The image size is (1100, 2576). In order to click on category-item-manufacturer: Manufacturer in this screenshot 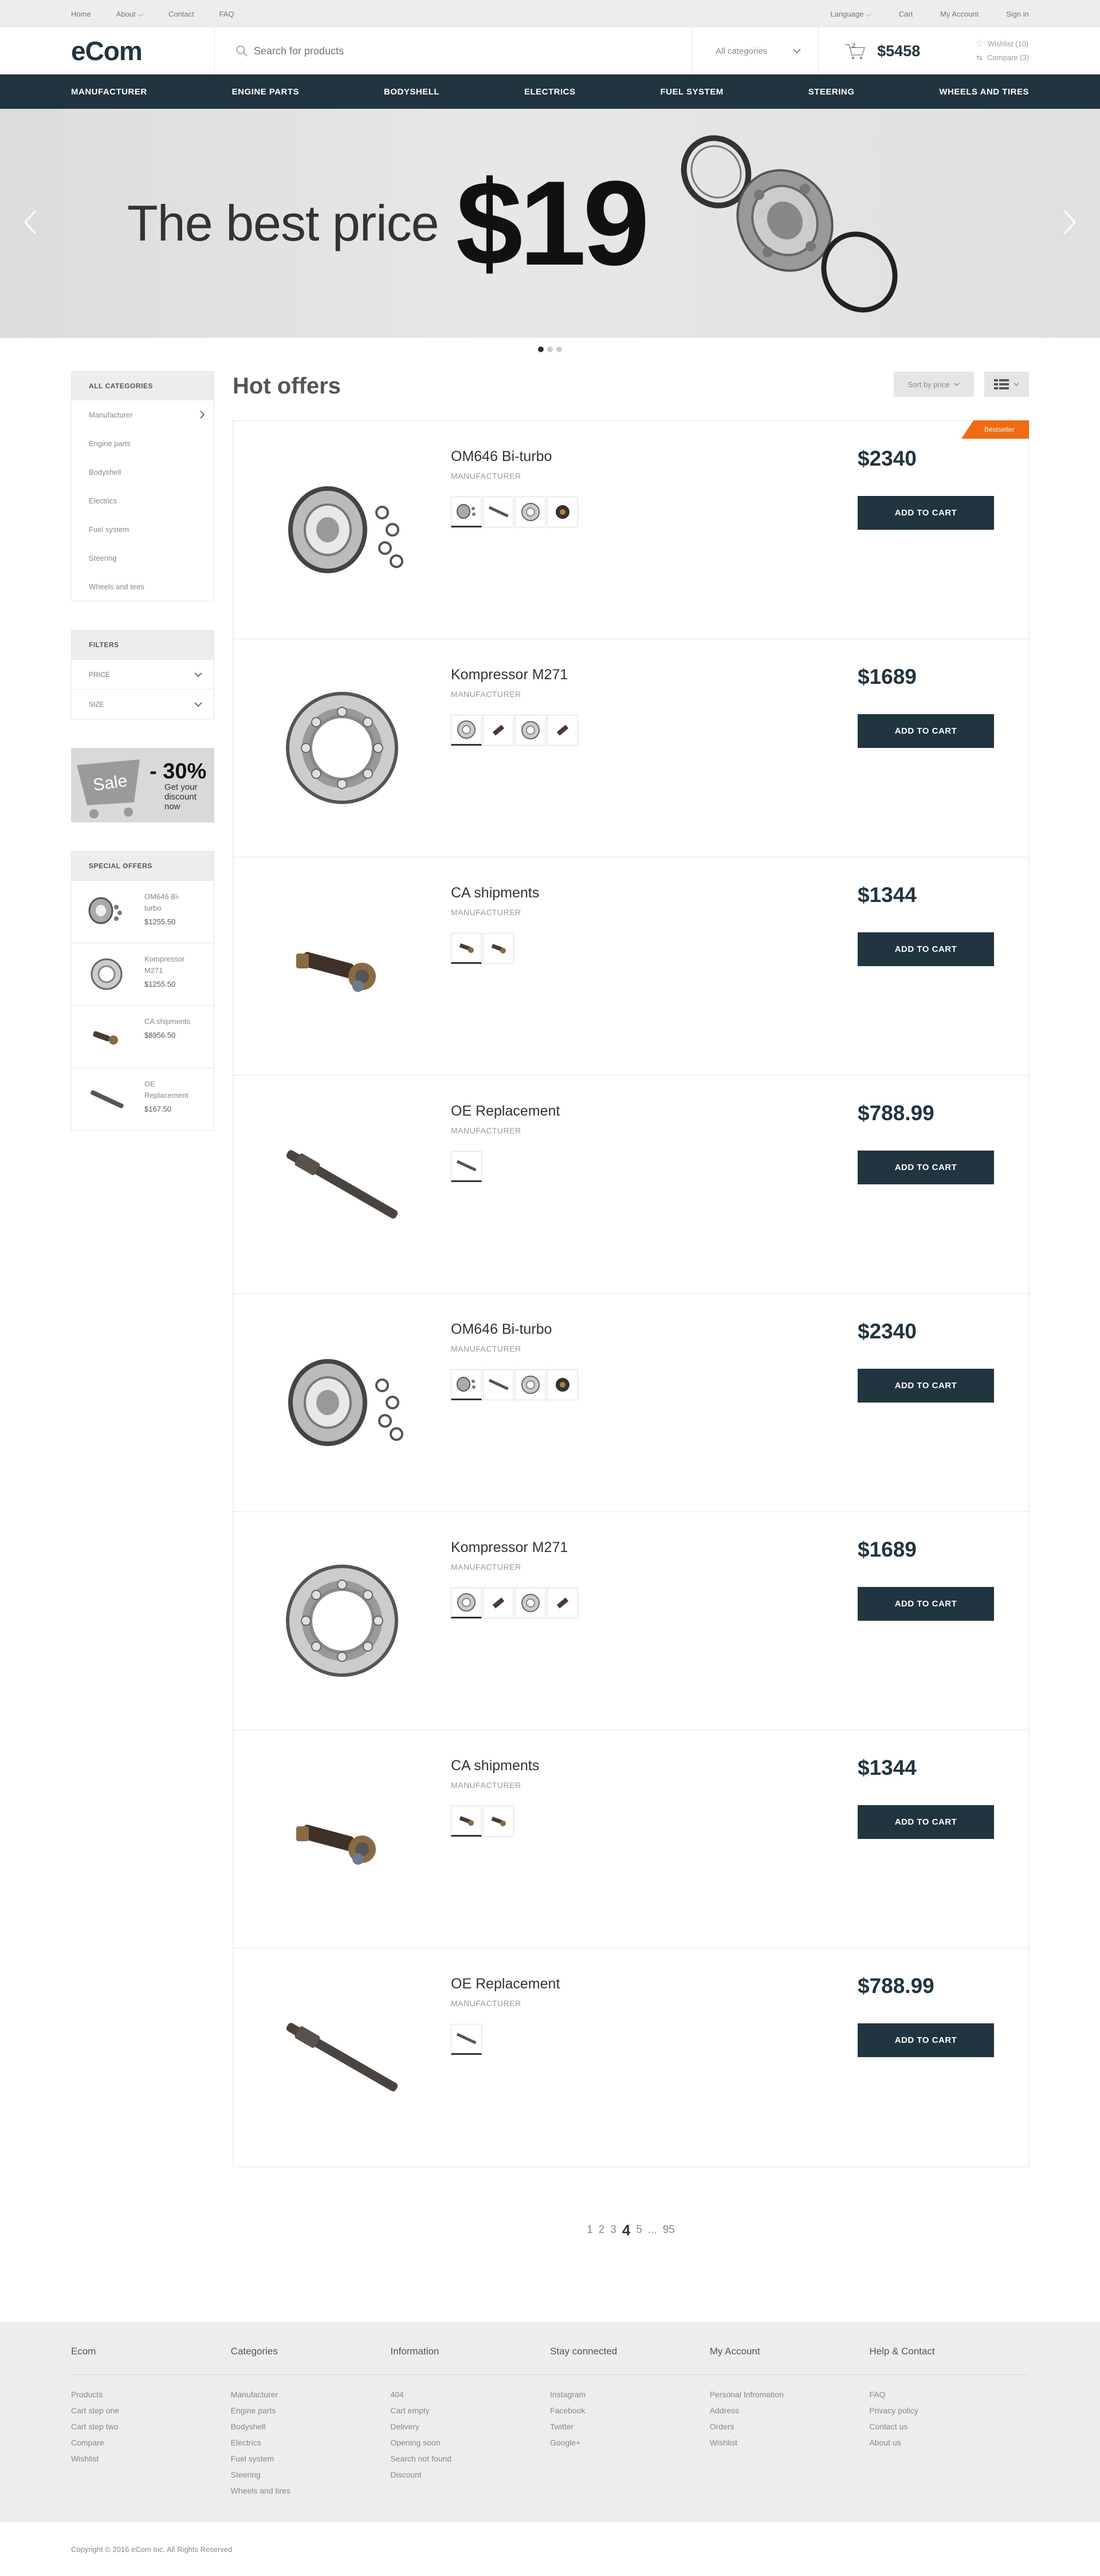, I will do `click(143, 415)`.